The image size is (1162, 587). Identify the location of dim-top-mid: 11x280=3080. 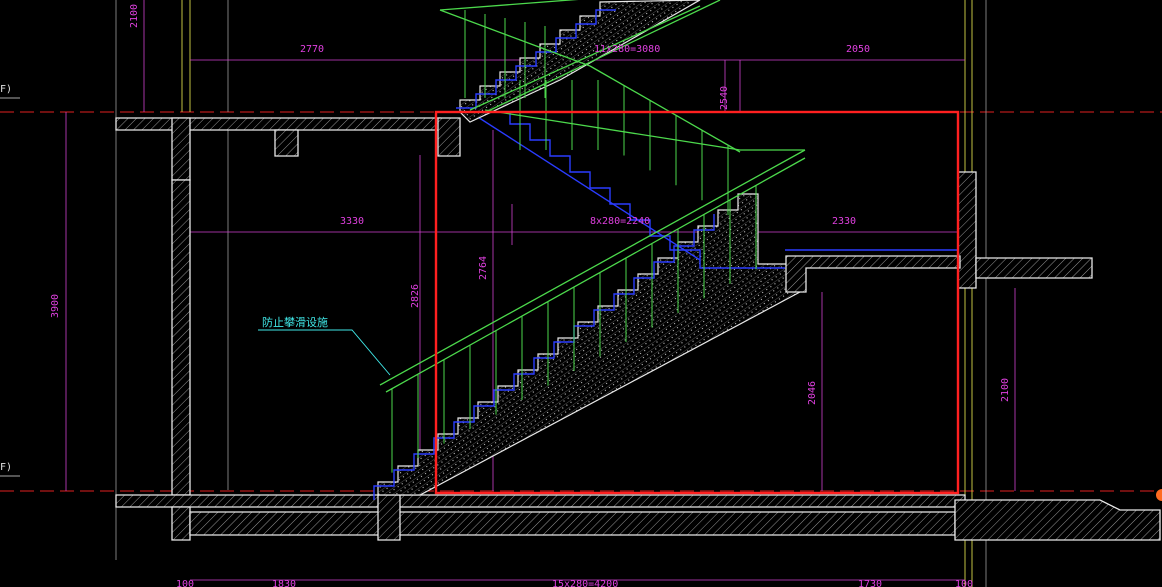
(627, 49).